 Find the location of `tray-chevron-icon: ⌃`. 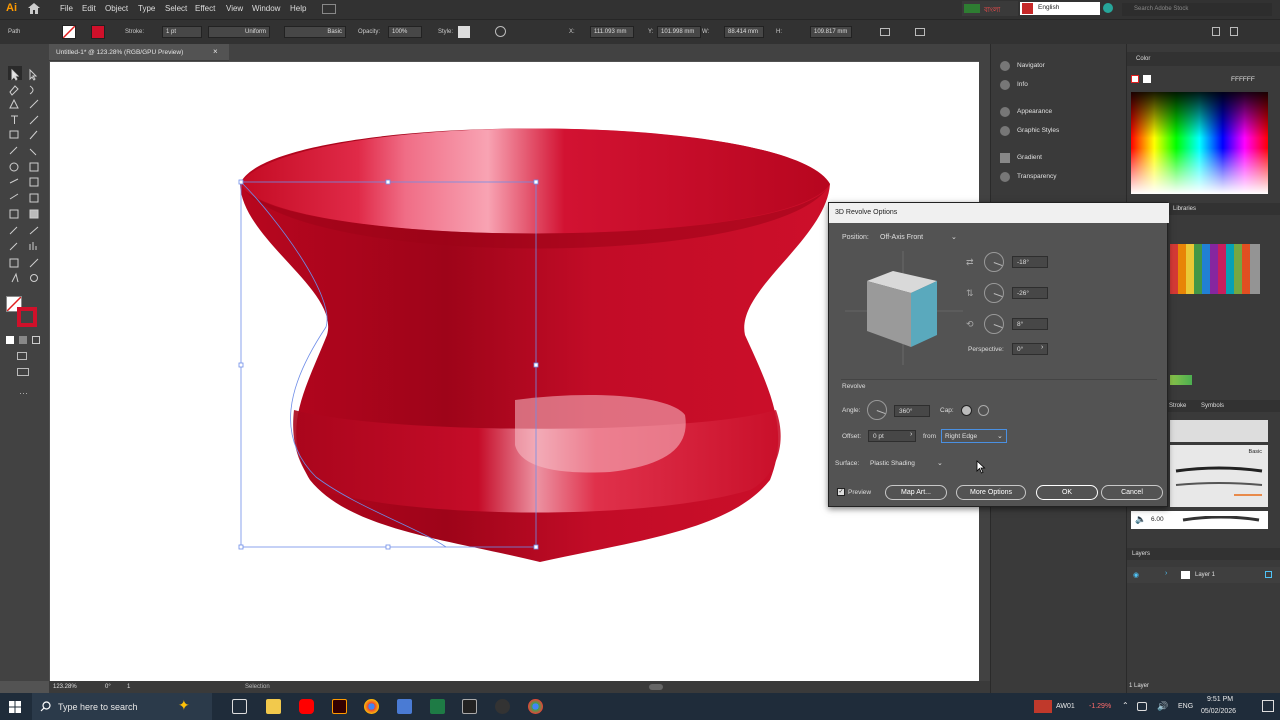

tray-chevron-icon: ⌃ is located at coordinates (1125, 705).